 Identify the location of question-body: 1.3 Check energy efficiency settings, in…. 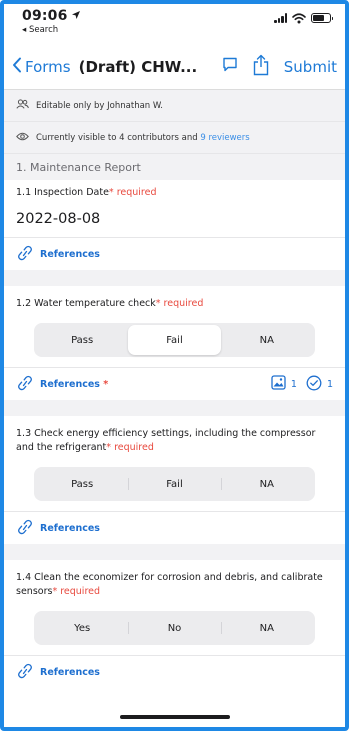
(174, 469).